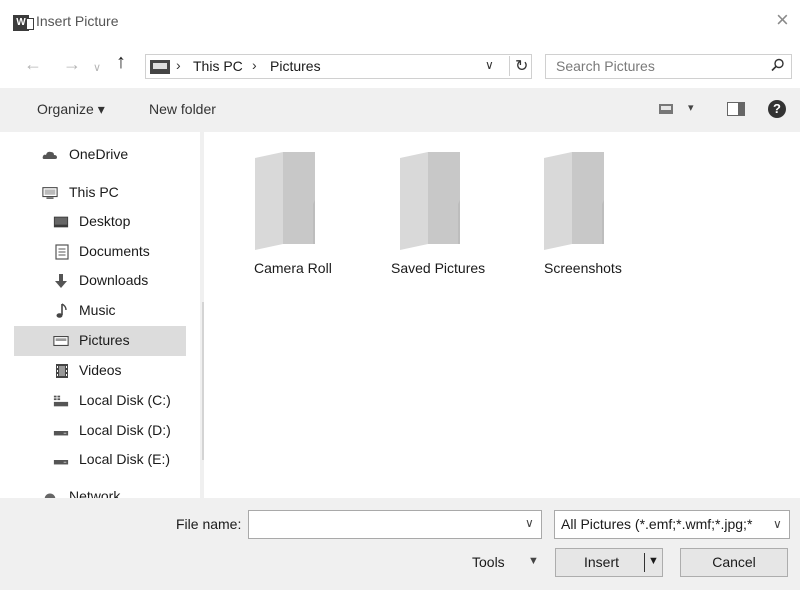 The width and height of the screenshot is (800, 590). What do you see at coordinates (338, 66) in the screenshot?
I see `address-bar: › This PC › Pictures ∨ ↻` at bounding box center [338, 66].